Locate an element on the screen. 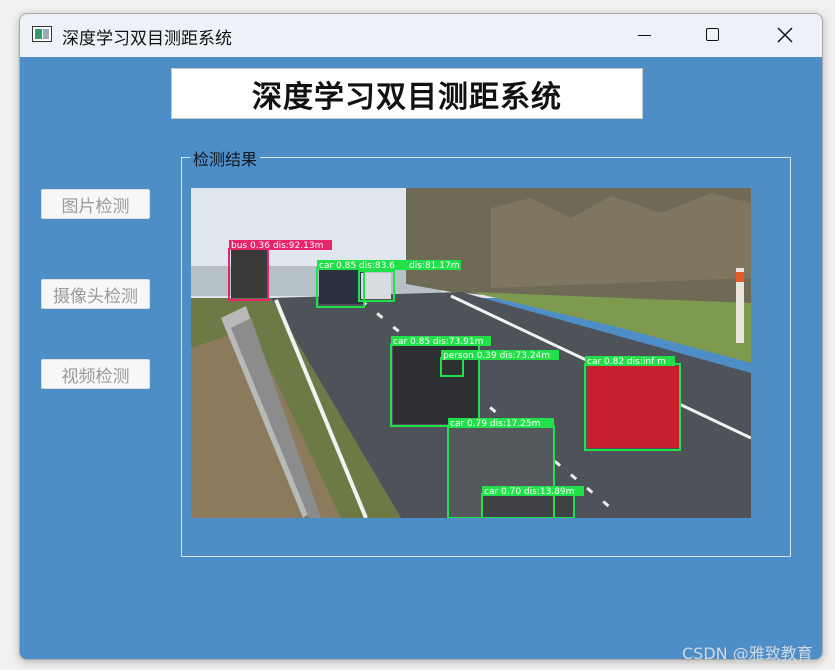 The image size is (835, 670). detection-label: car 0.70 dis:13.89m is located at coordinates (529, 492).